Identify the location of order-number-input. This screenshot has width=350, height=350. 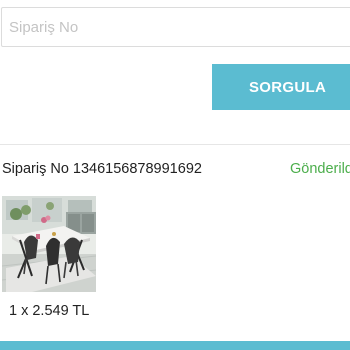
(175, 27).